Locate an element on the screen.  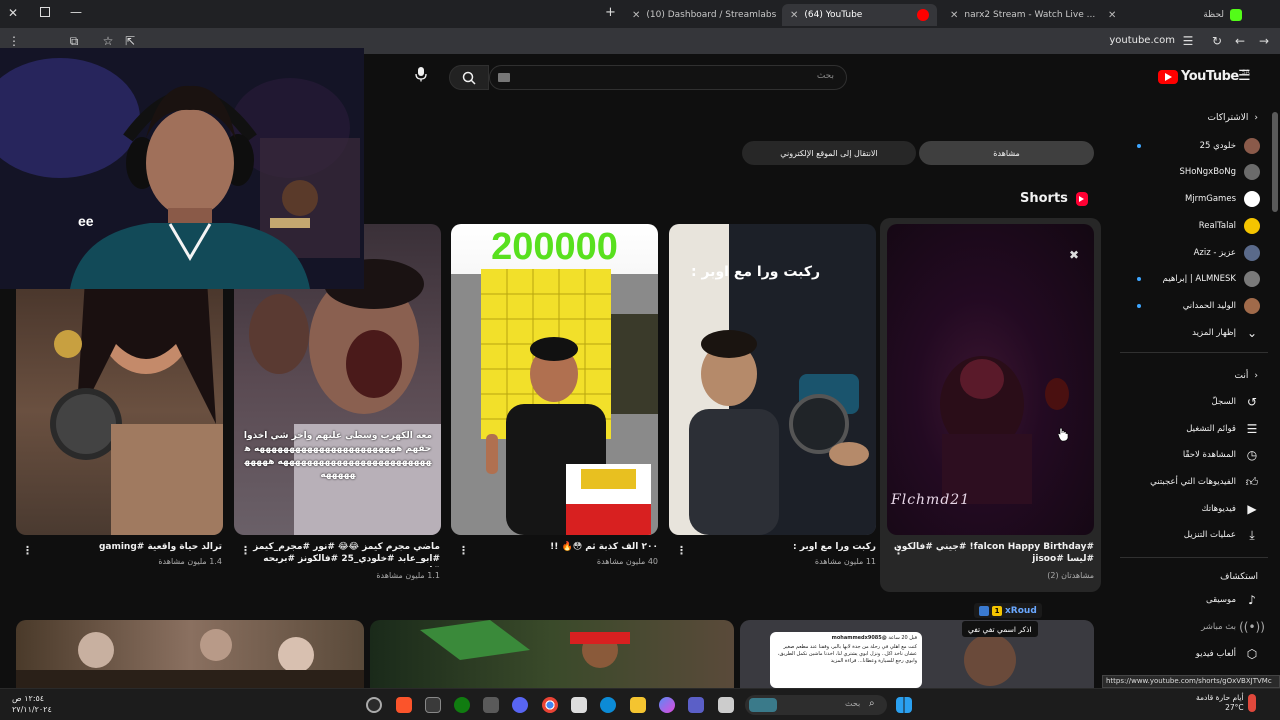
voice-search-button is located at coordinates (424, 77).